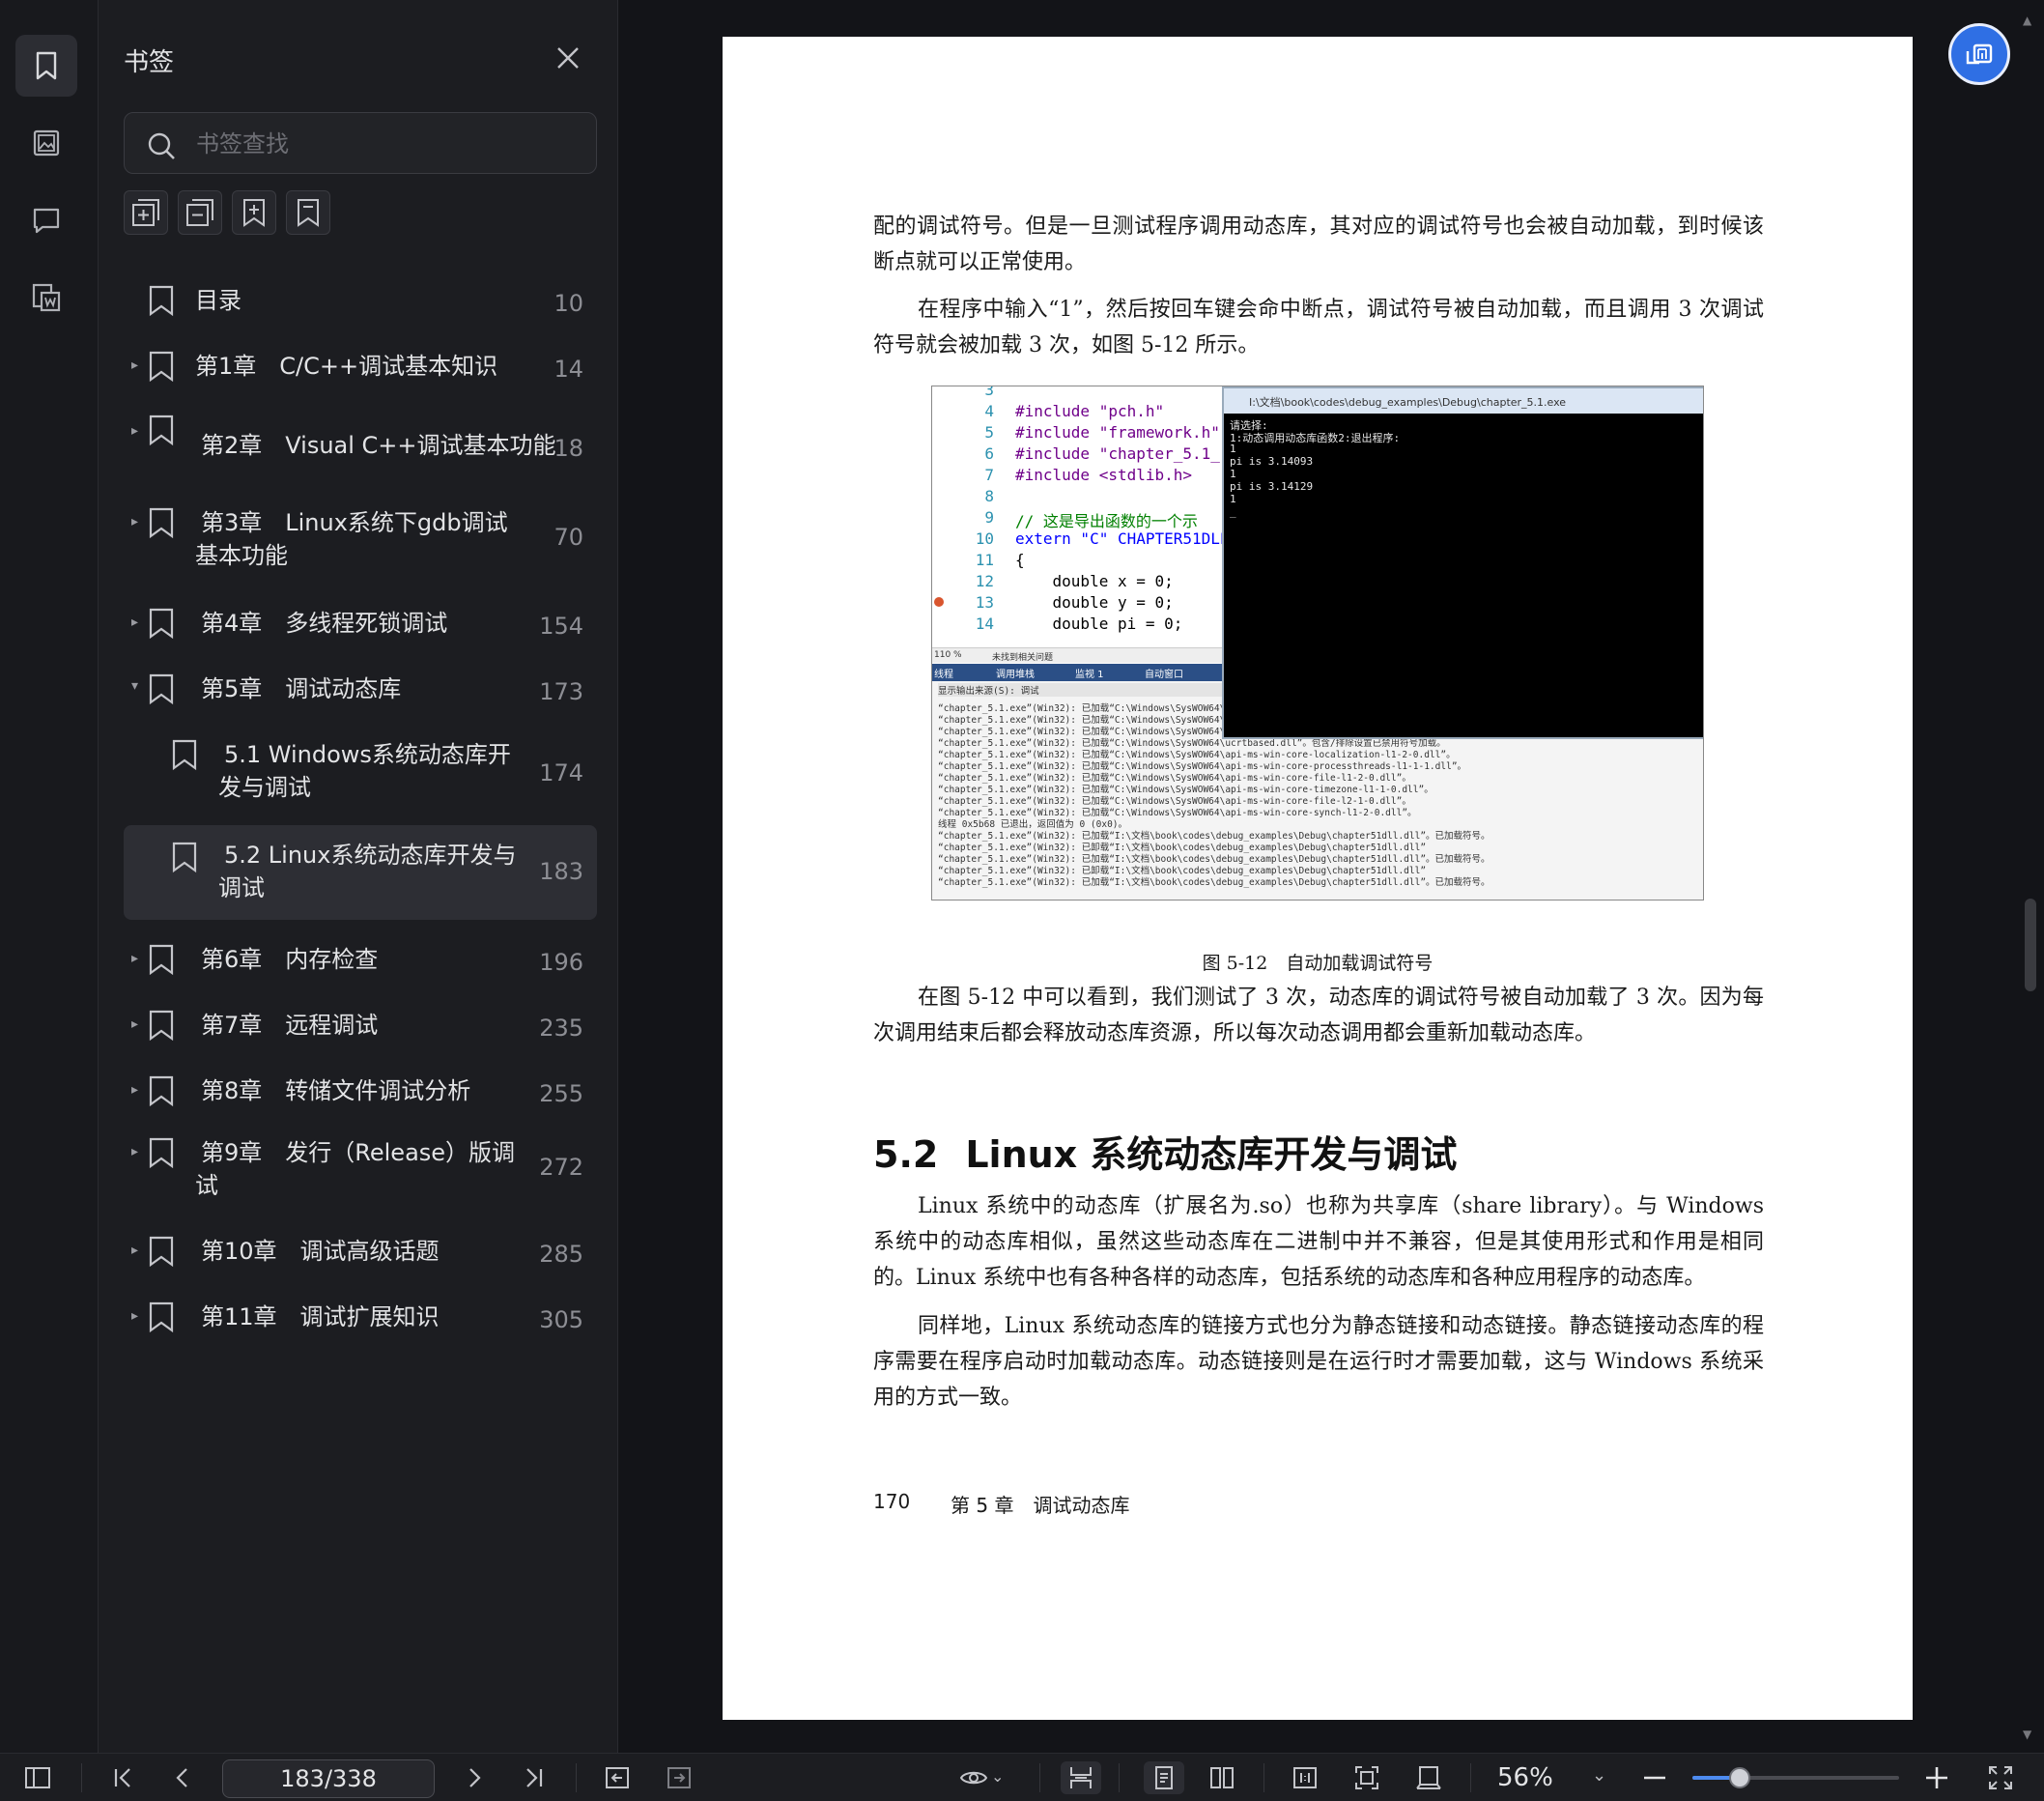 This screenshot has height=1801, width=2044. Describe the element at coordinates (361, 367) in the screenshot. I see `bookmark-item: ▸ 第1章 C/C++调试基本知识 14` at that location.